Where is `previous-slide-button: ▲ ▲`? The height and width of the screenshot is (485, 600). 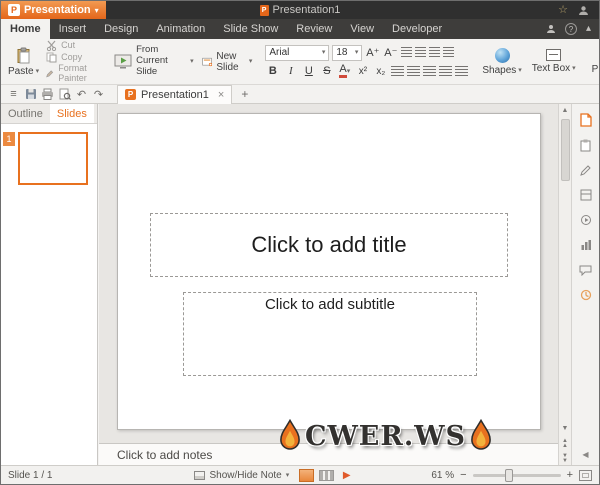
previous-slide-button: ▲ ▲ is located at coordinates (565, 443).